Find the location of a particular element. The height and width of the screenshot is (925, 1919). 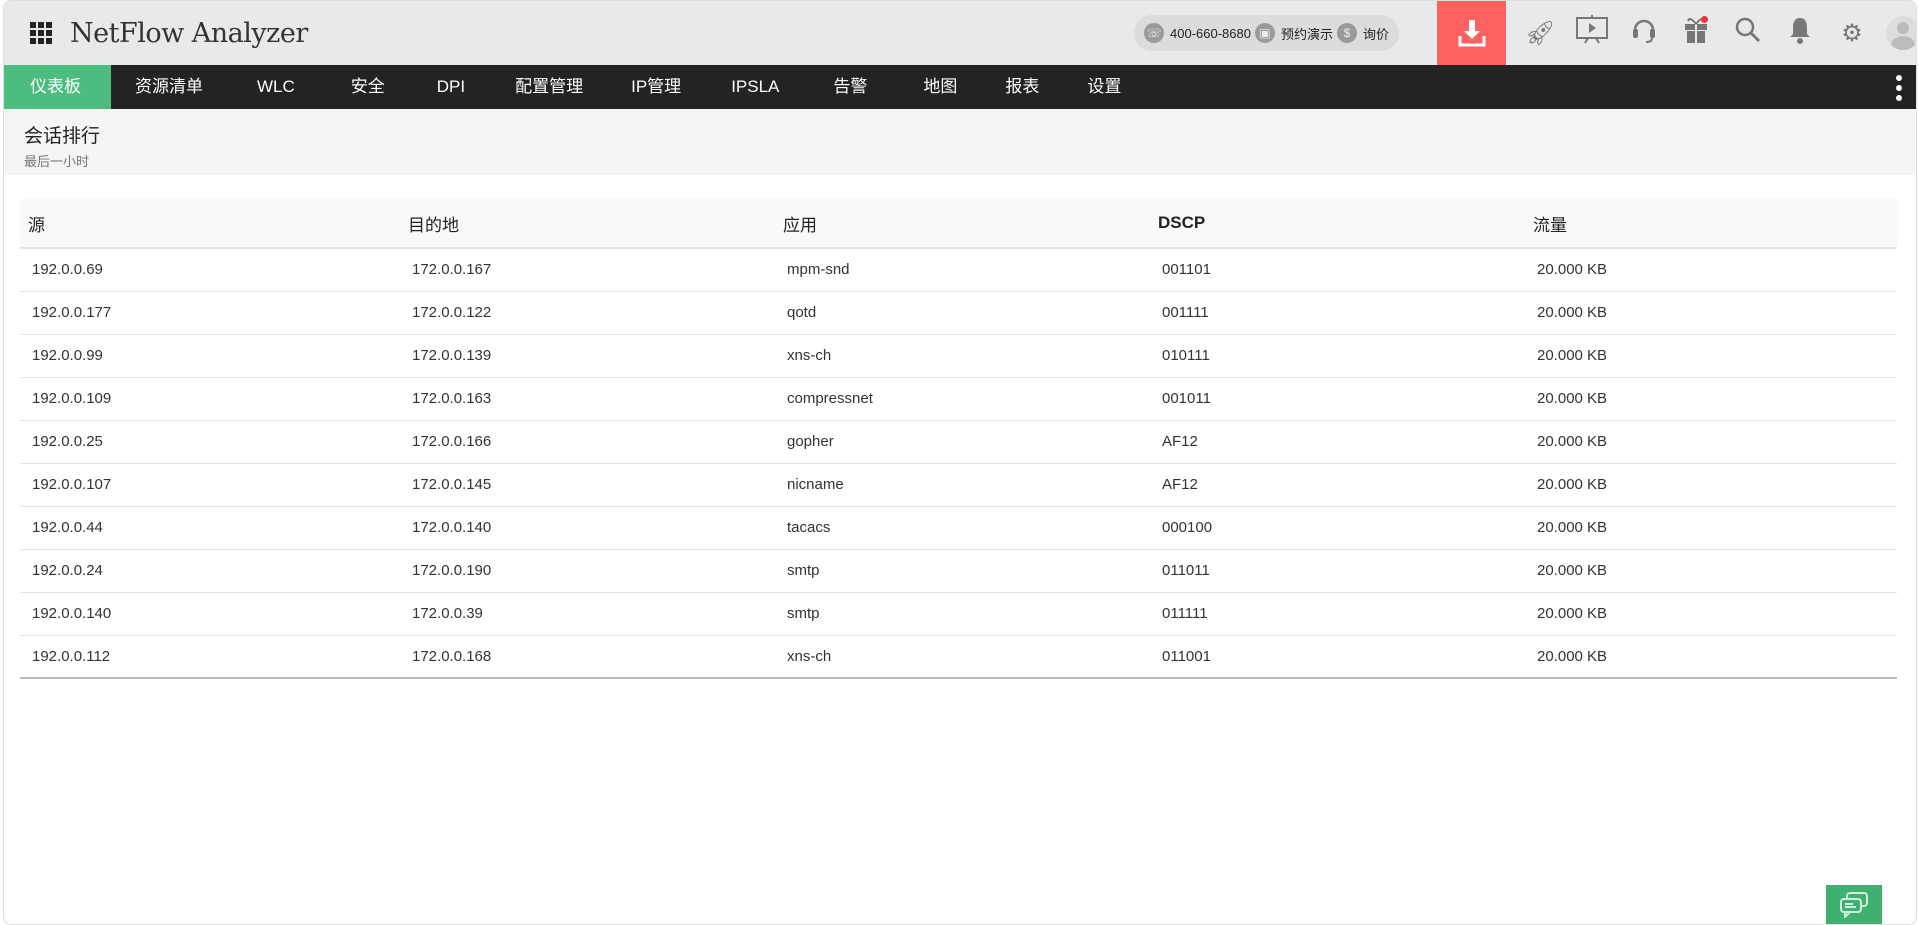

cell-destination: 172.0.0.39 is located at coordinates (587, 614).